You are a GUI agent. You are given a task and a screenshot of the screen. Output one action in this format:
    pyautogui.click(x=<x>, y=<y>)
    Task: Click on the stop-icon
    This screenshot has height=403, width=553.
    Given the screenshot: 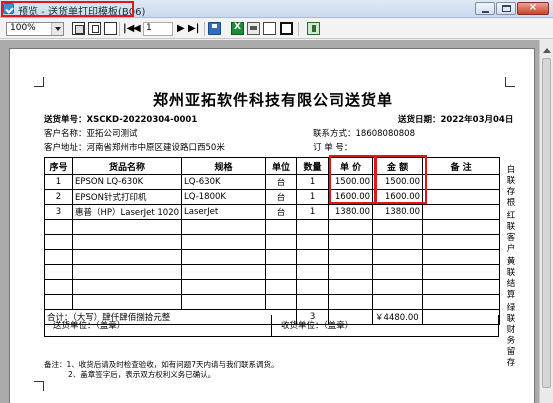 What is the action you would take?
    pyautogui.click(x=286, y=28)
    